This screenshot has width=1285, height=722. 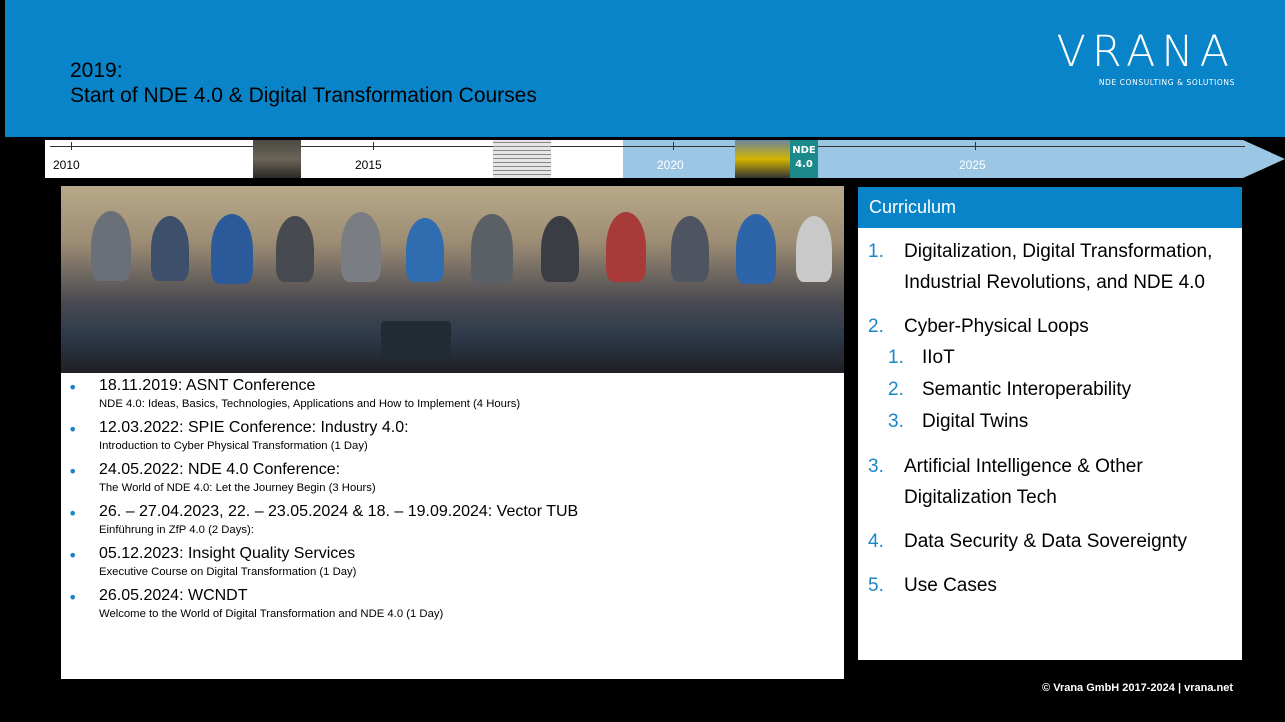 What do you see at coordinates (176, 530) in the screenshot?
I see `course-description: Einführung in ZfP 4.0 (2 Days):` at bounding box center [176, 530].